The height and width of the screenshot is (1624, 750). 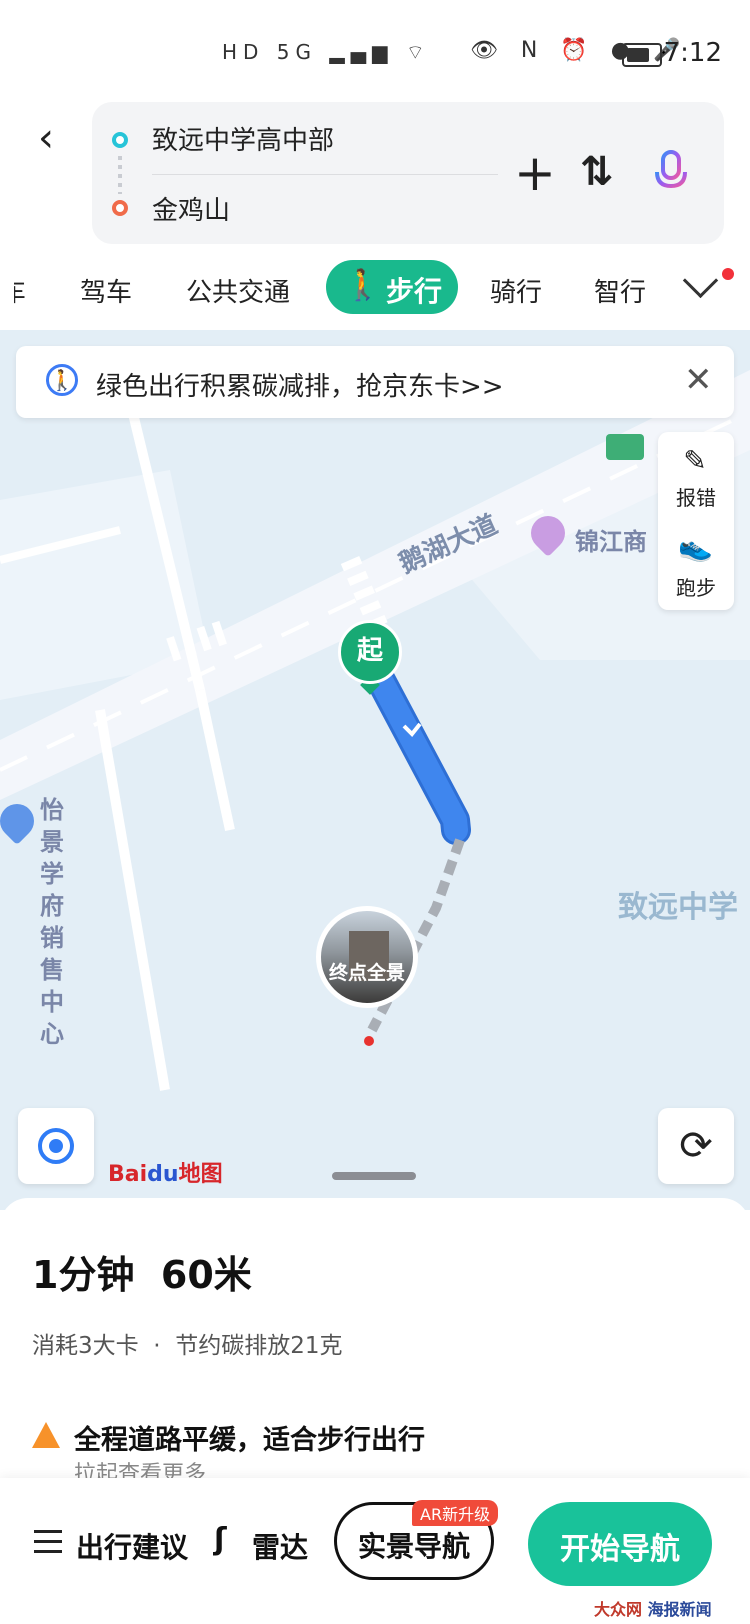 What do you see at coordinates (695, 460) in the screenshot?
I see `edit-report-icon: ✎` at bounding box center [695, 460].